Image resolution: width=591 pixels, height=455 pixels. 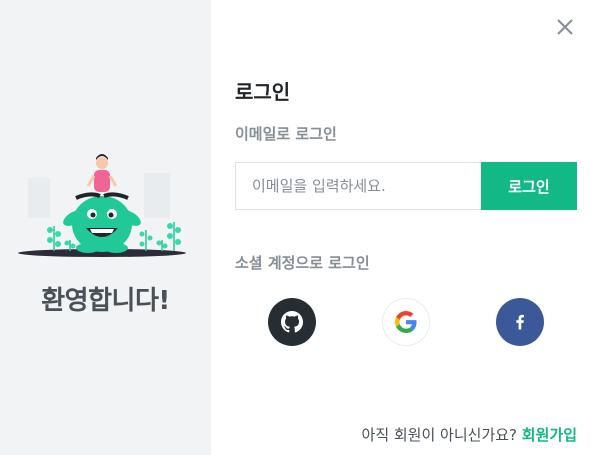 I want to click on social-login-buttons, so click(x=406, y=322).